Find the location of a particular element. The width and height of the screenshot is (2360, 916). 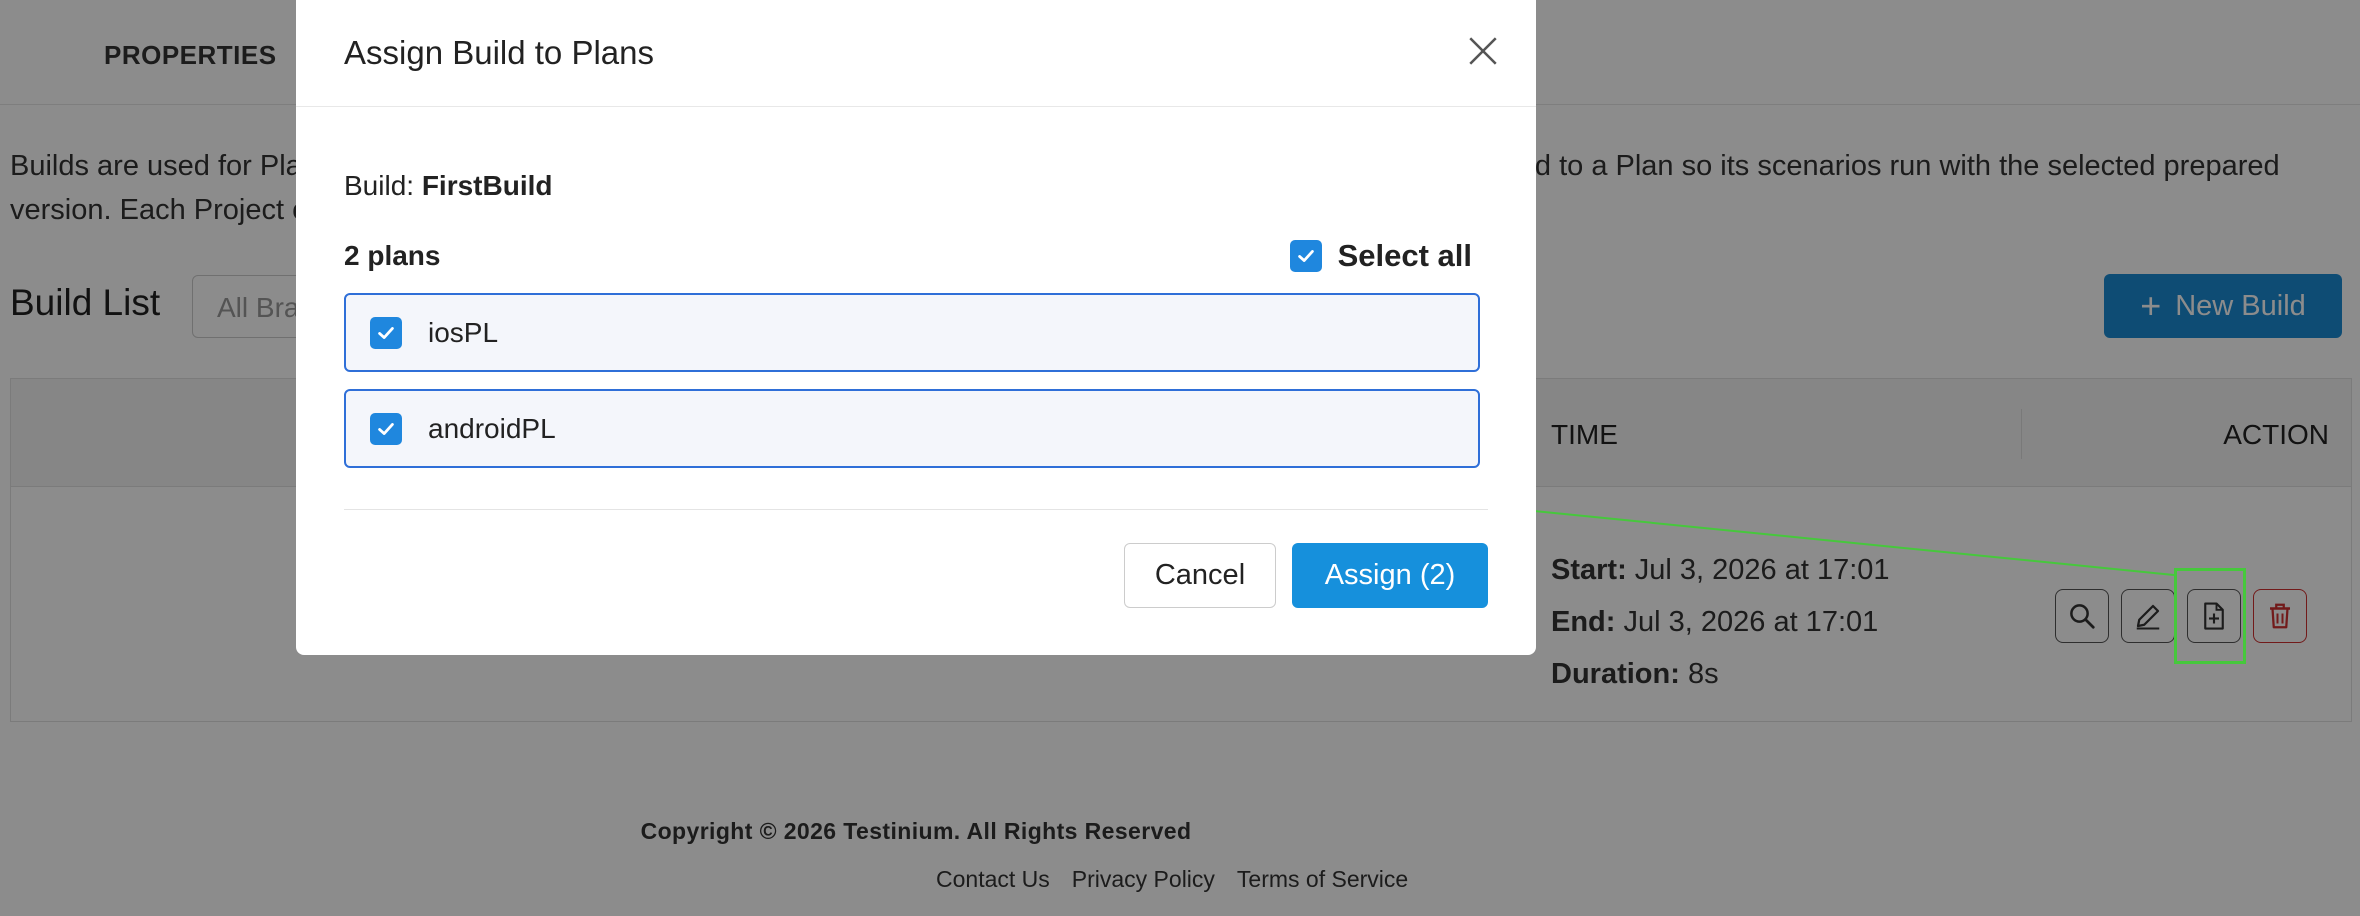

plan-name: iosPL is located at coordinates (463, 332).